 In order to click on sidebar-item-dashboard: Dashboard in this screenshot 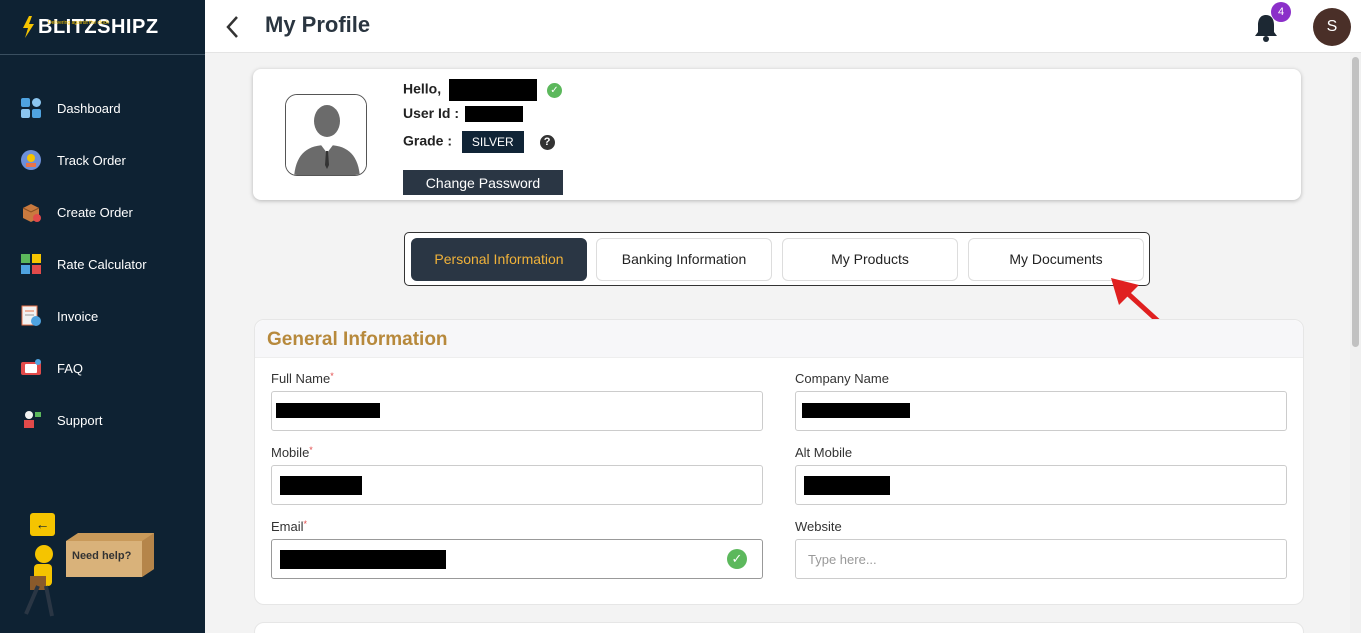, I will do `click(102, 108)`.